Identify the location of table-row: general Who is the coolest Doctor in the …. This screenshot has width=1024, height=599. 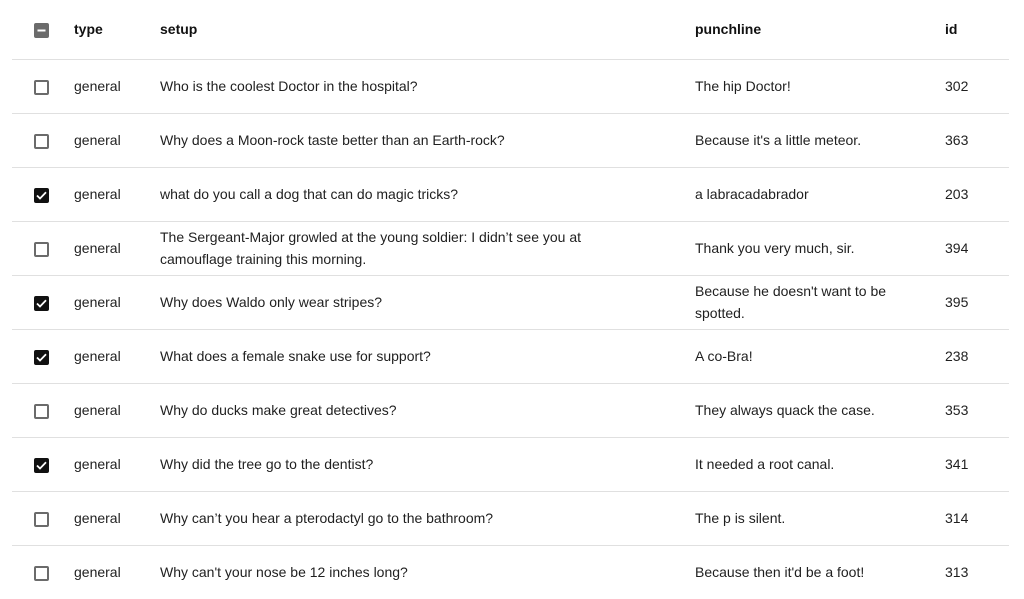
(510, 86).